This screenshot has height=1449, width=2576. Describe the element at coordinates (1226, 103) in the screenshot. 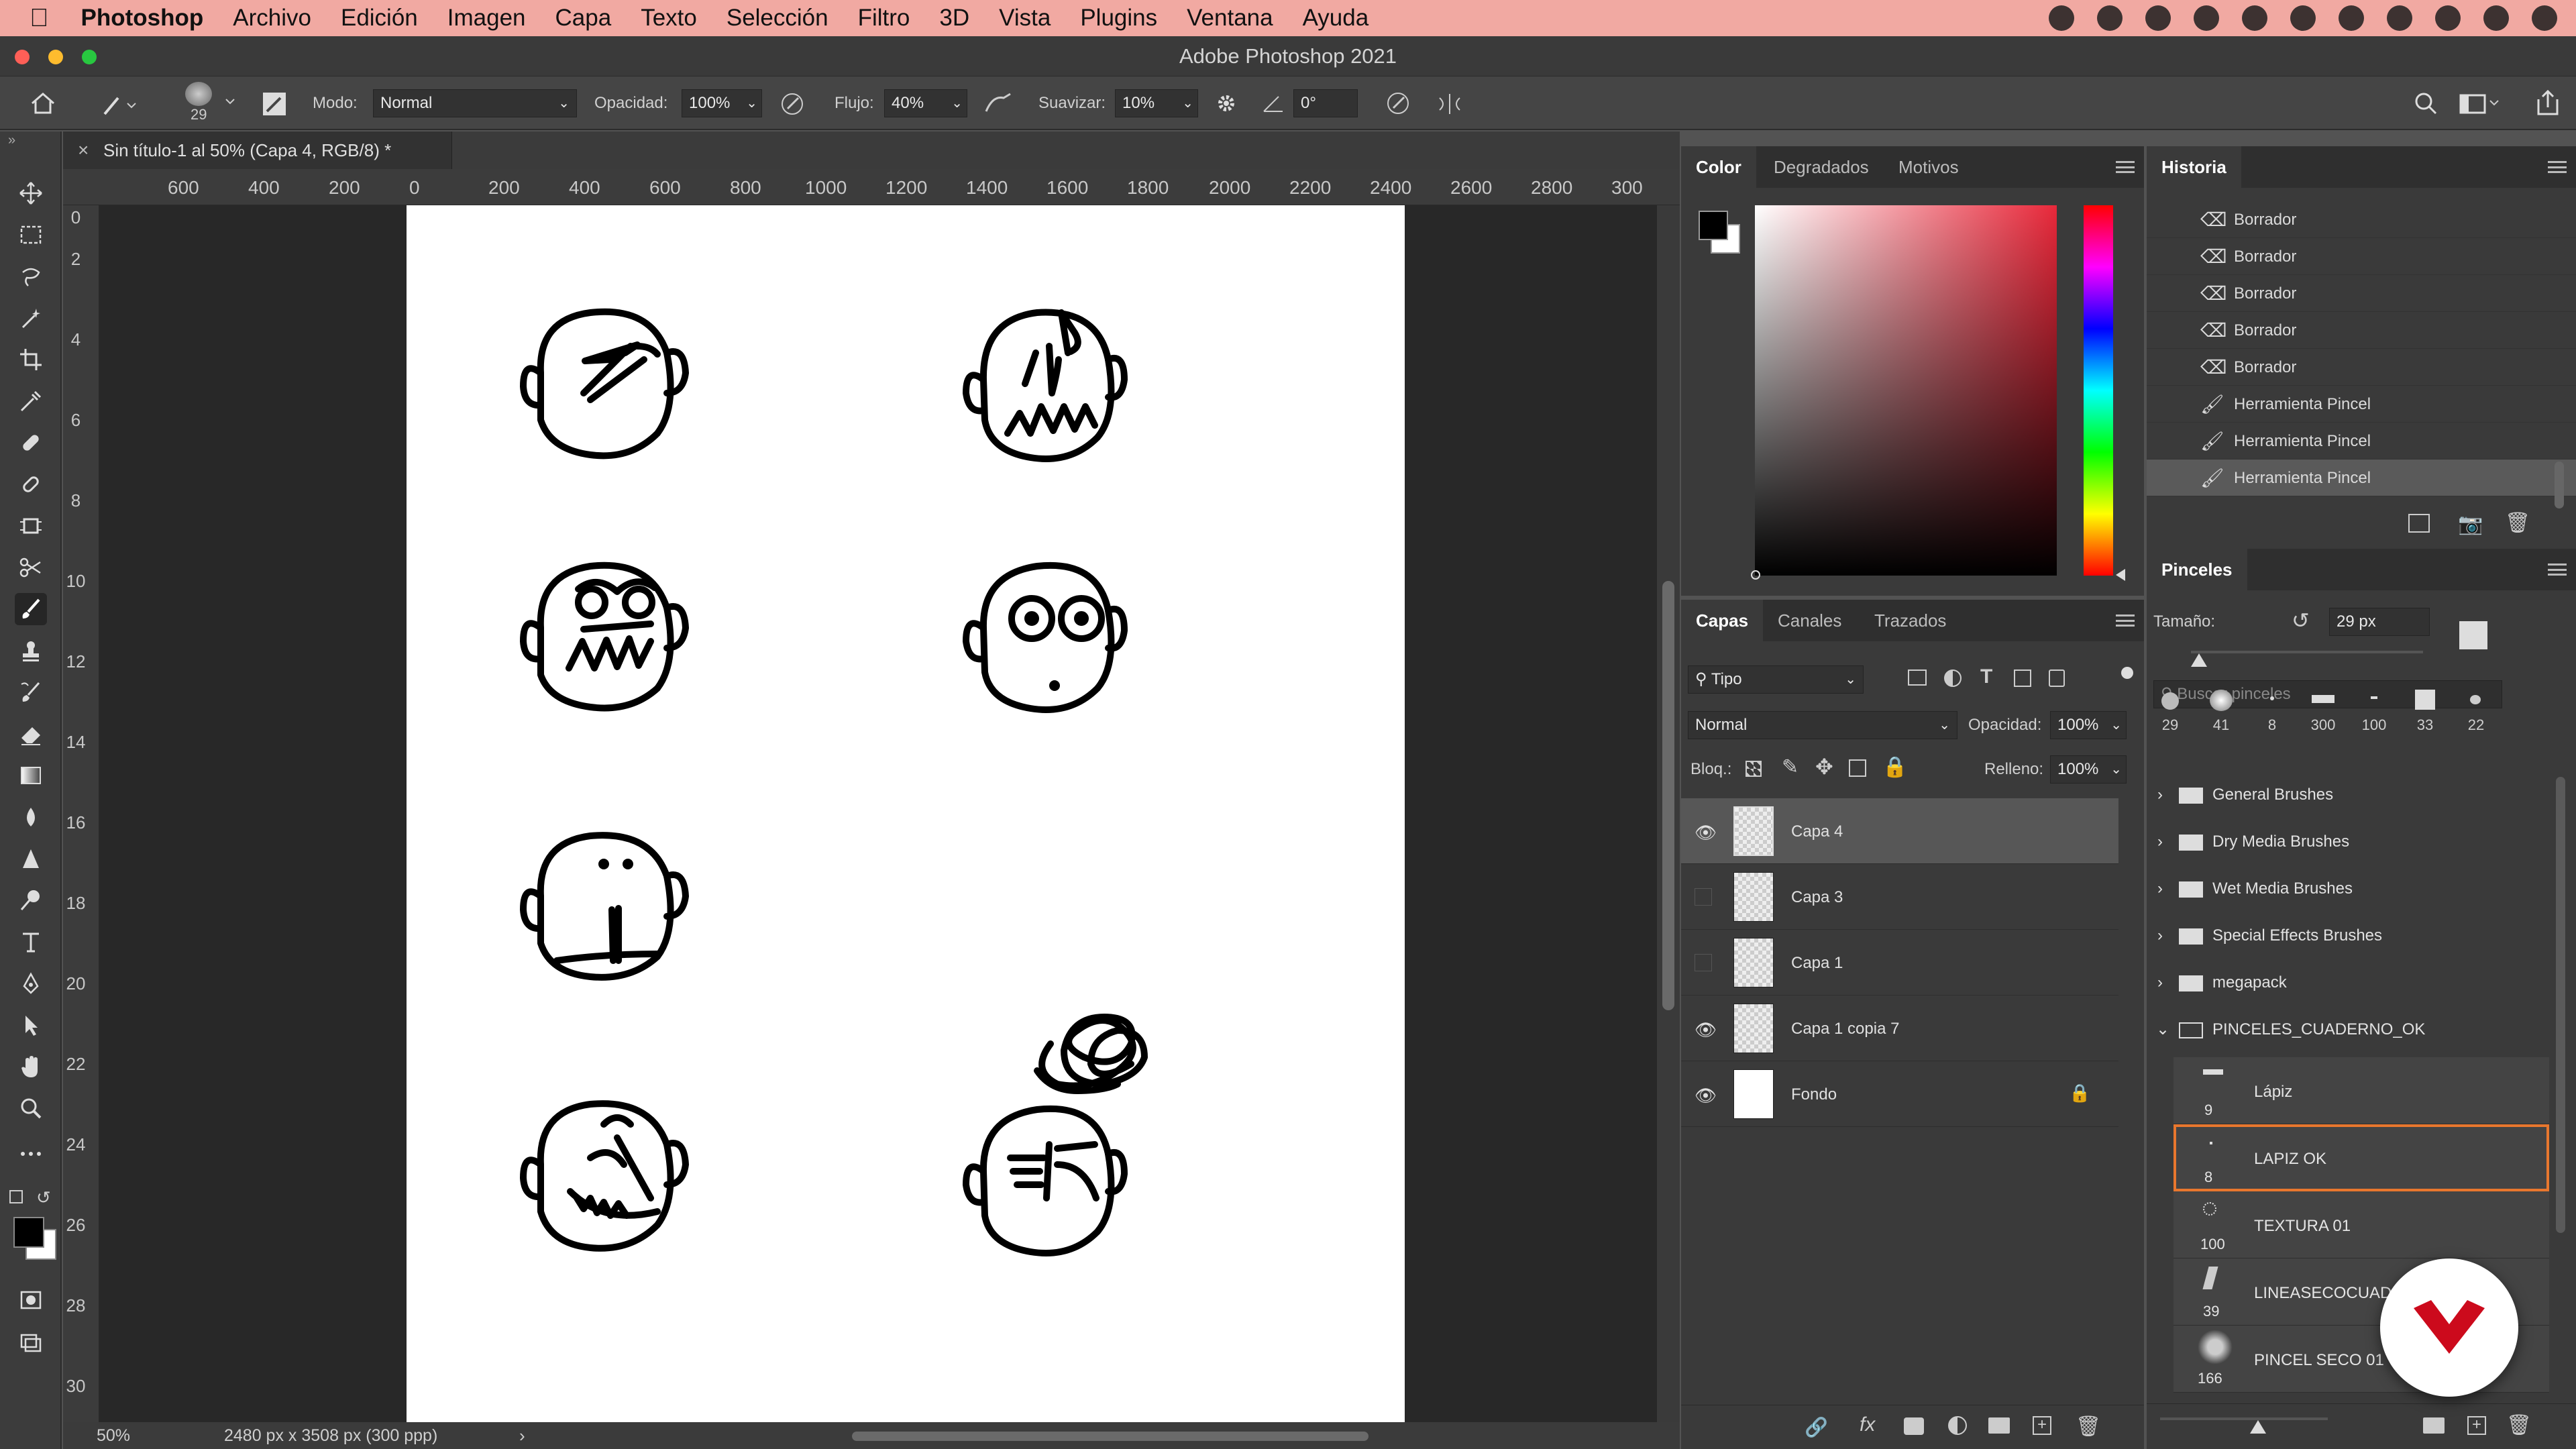

I see `gear-icon` at that location.